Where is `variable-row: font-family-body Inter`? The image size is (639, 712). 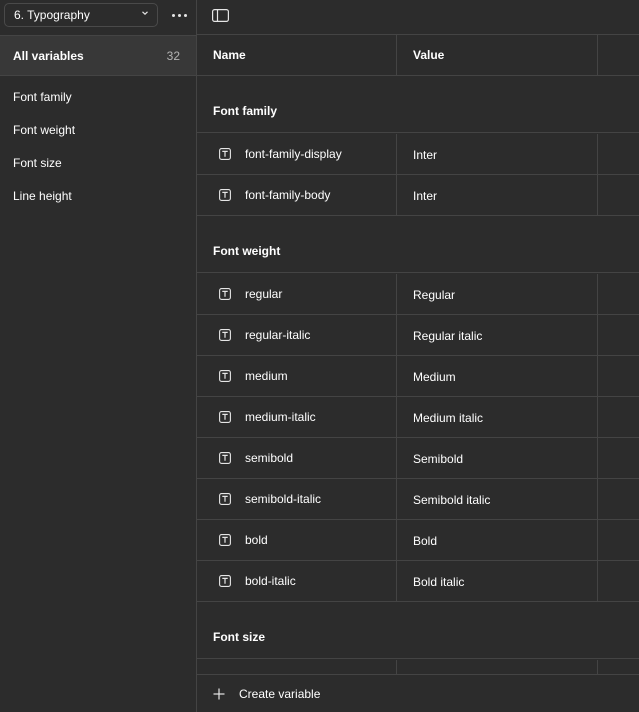
variable-row: font-family-body Inter is located at coordinates (418, 195).